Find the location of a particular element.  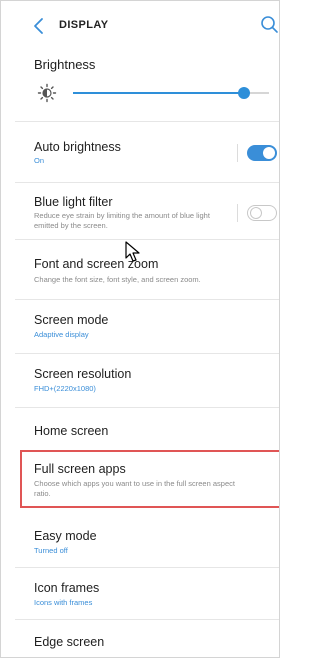

item-title: Edge screen is located at coordinates (69, 642).